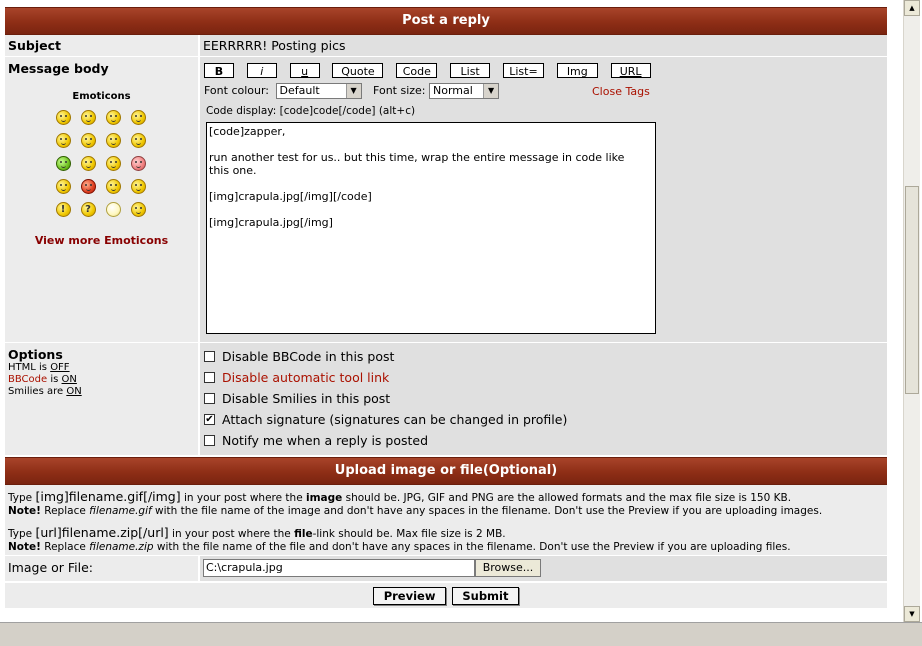  What do you see at coordinates (577, 70) in the screenshot?
I see `image-button: Img` at bounding box center [577, 70].